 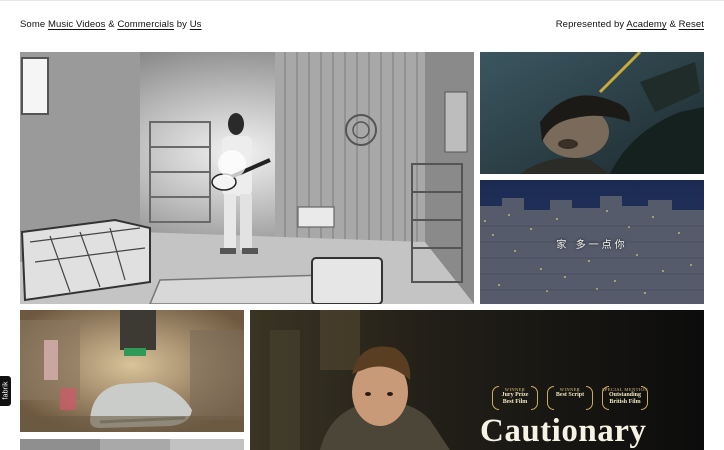 I want to click on man-looking-up-image, so click(x=592, y=113).